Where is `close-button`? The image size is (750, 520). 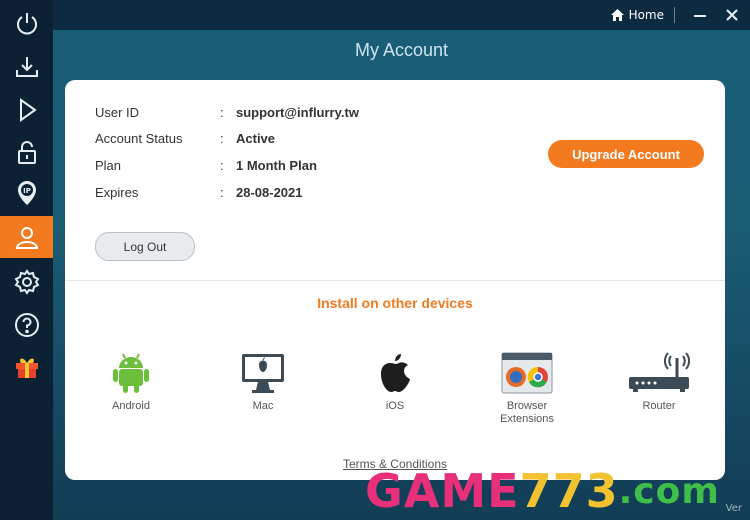 close-button is located at coordinates (732, 15).